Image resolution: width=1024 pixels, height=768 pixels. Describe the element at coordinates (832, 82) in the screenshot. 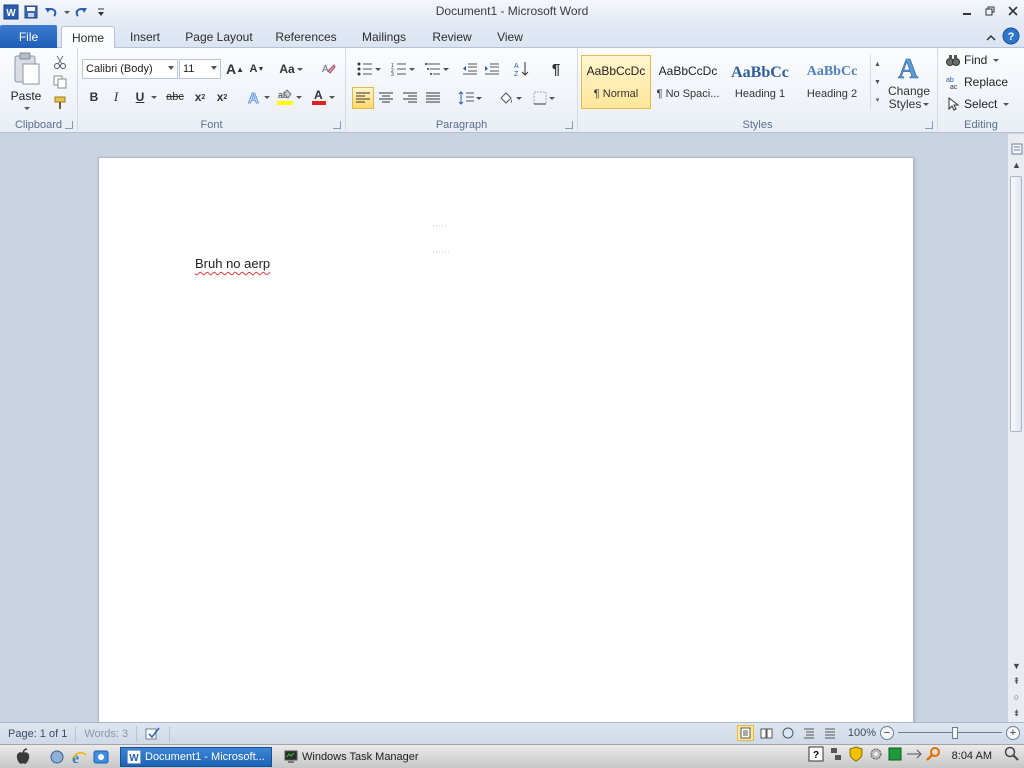

I see `style-heading-2: AaBbCc Heading 2` at that location.